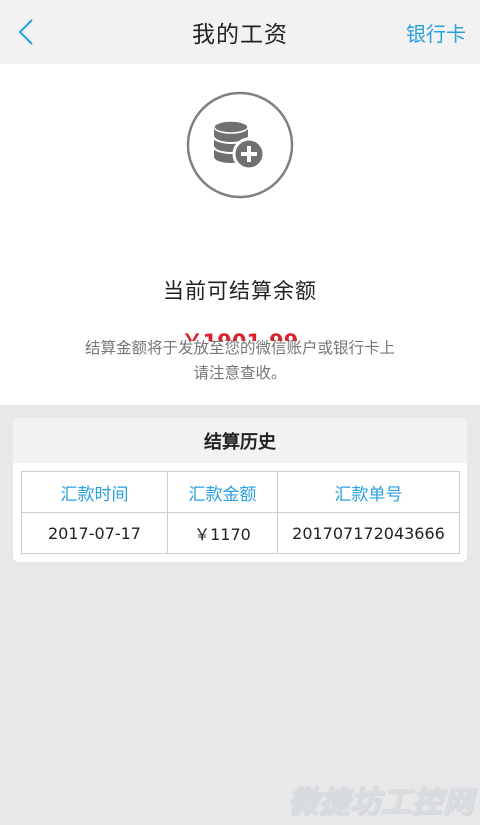  What do you see at coordinates (239, 348) in the screenshot?
I see `settlement-note-line1: 结算金额将于发放至您的微信账户或银行卡上` at bounding box center [239, 348].